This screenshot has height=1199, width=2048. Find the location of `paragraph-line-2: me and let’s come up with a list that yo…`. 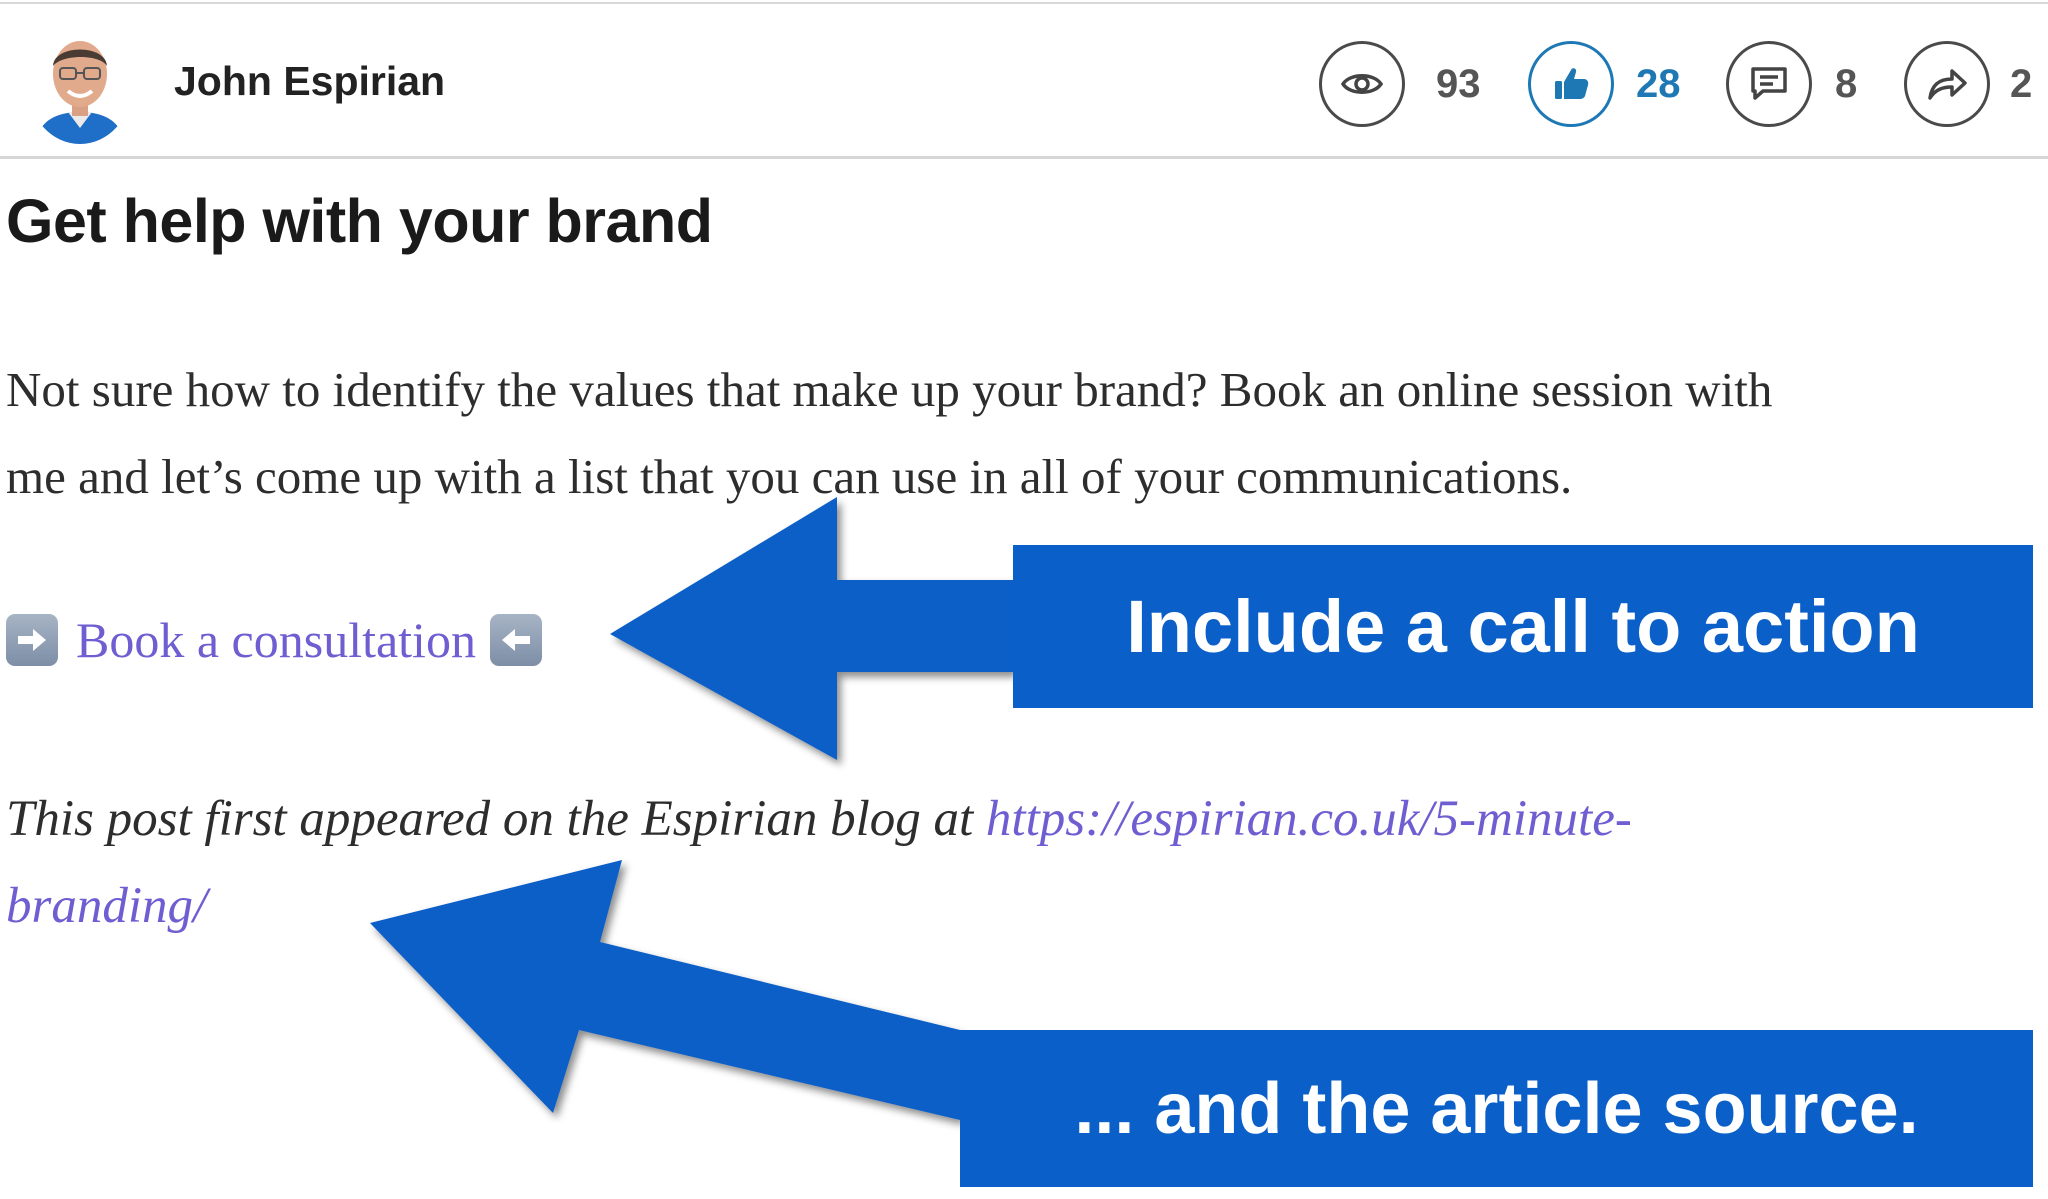

paragraph-line-2: me and let’s come up with a list that yo… is located at coordinates (789, 476).